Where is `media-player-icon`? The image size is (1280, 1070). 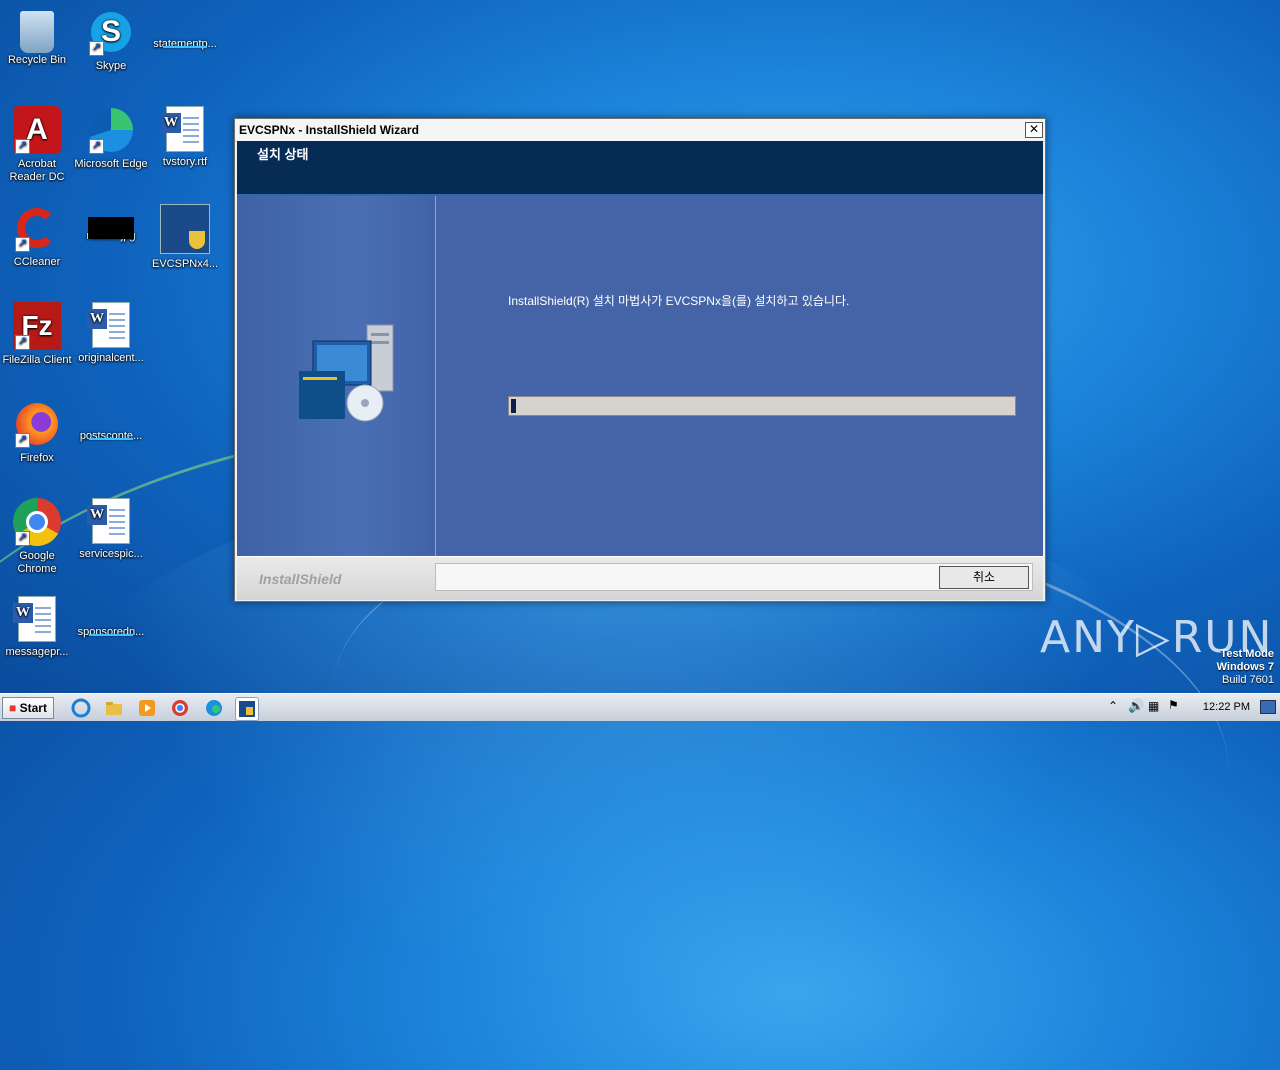 media-player-icon is located at coordinates (147, 708).